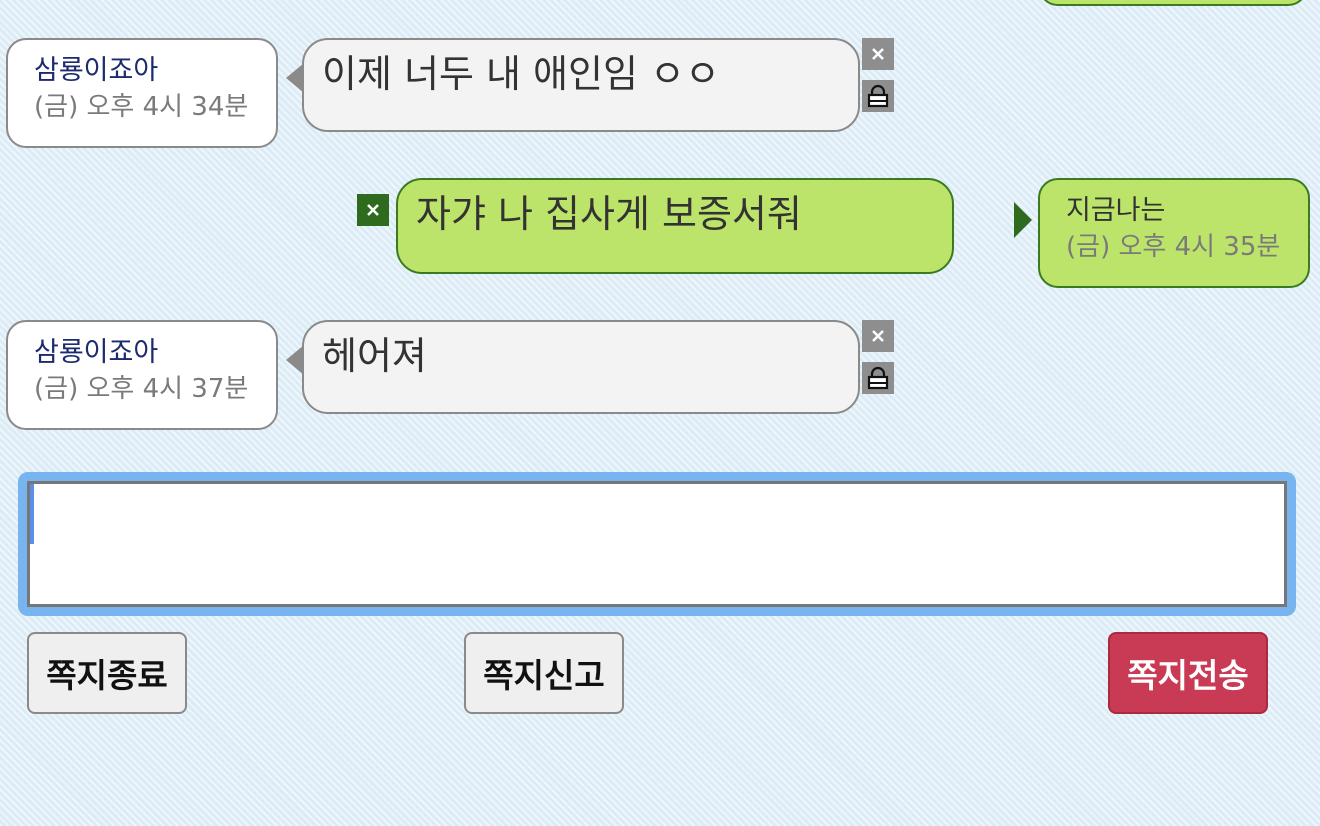 The image size is (1320, 826). Describe the element at coordinates (32, 514) in the screenshot. I see `text-caret` at that location.